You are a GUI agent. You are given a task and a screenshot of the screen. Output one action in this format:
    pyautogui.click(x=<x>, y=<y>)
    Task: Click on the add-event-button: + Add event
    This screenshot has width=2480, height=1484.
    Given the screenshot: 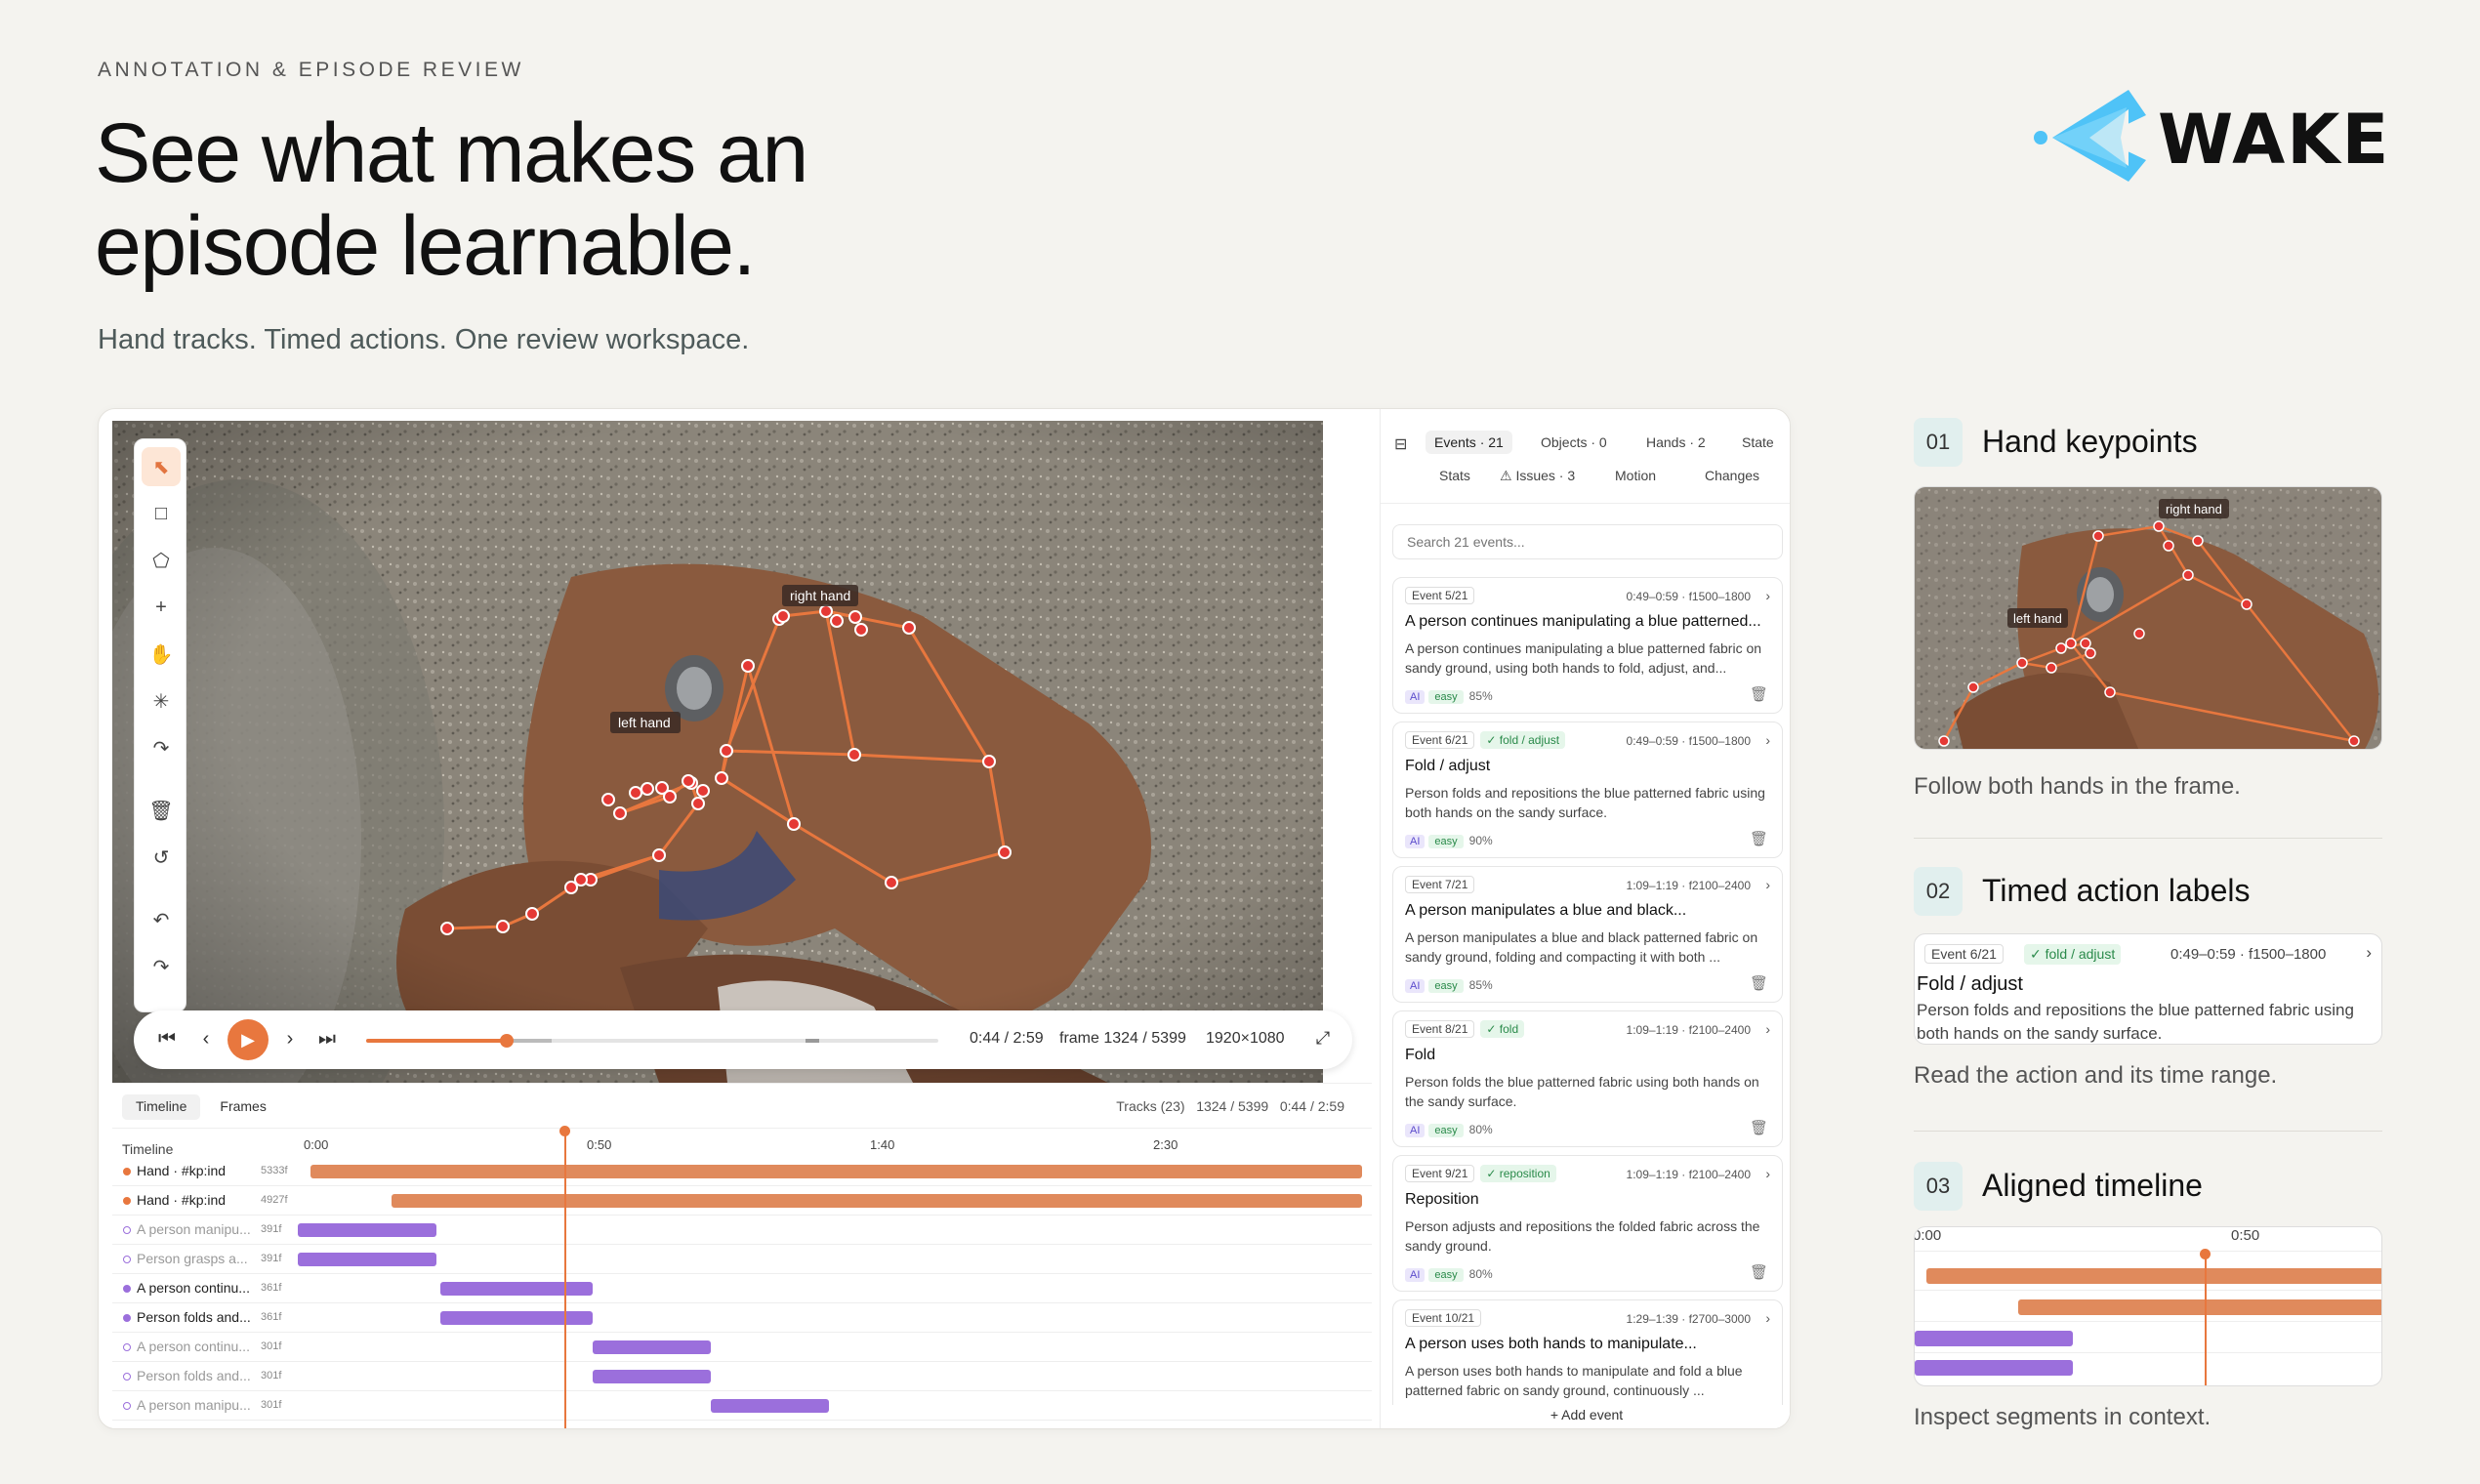 What is the action you would take?
    pyautogui.click(x=1585, y=1417)
    